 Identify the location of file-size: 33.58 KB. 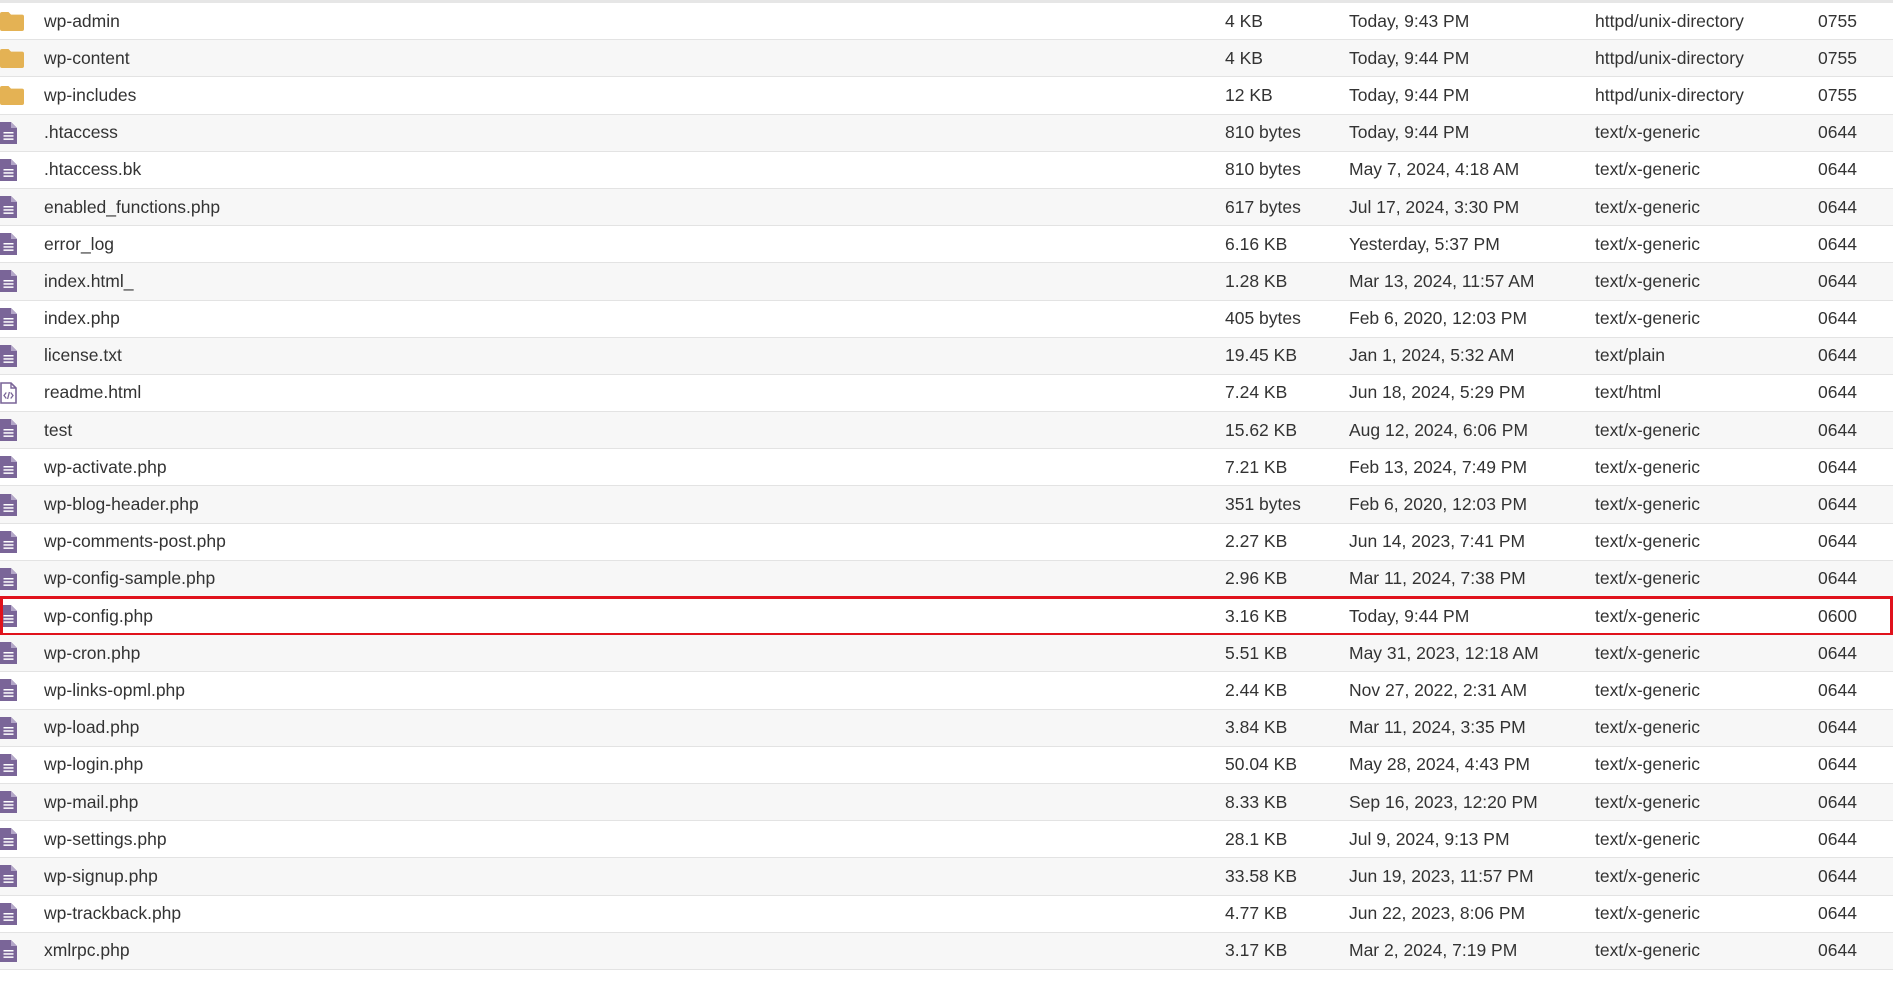
(1261, 875).